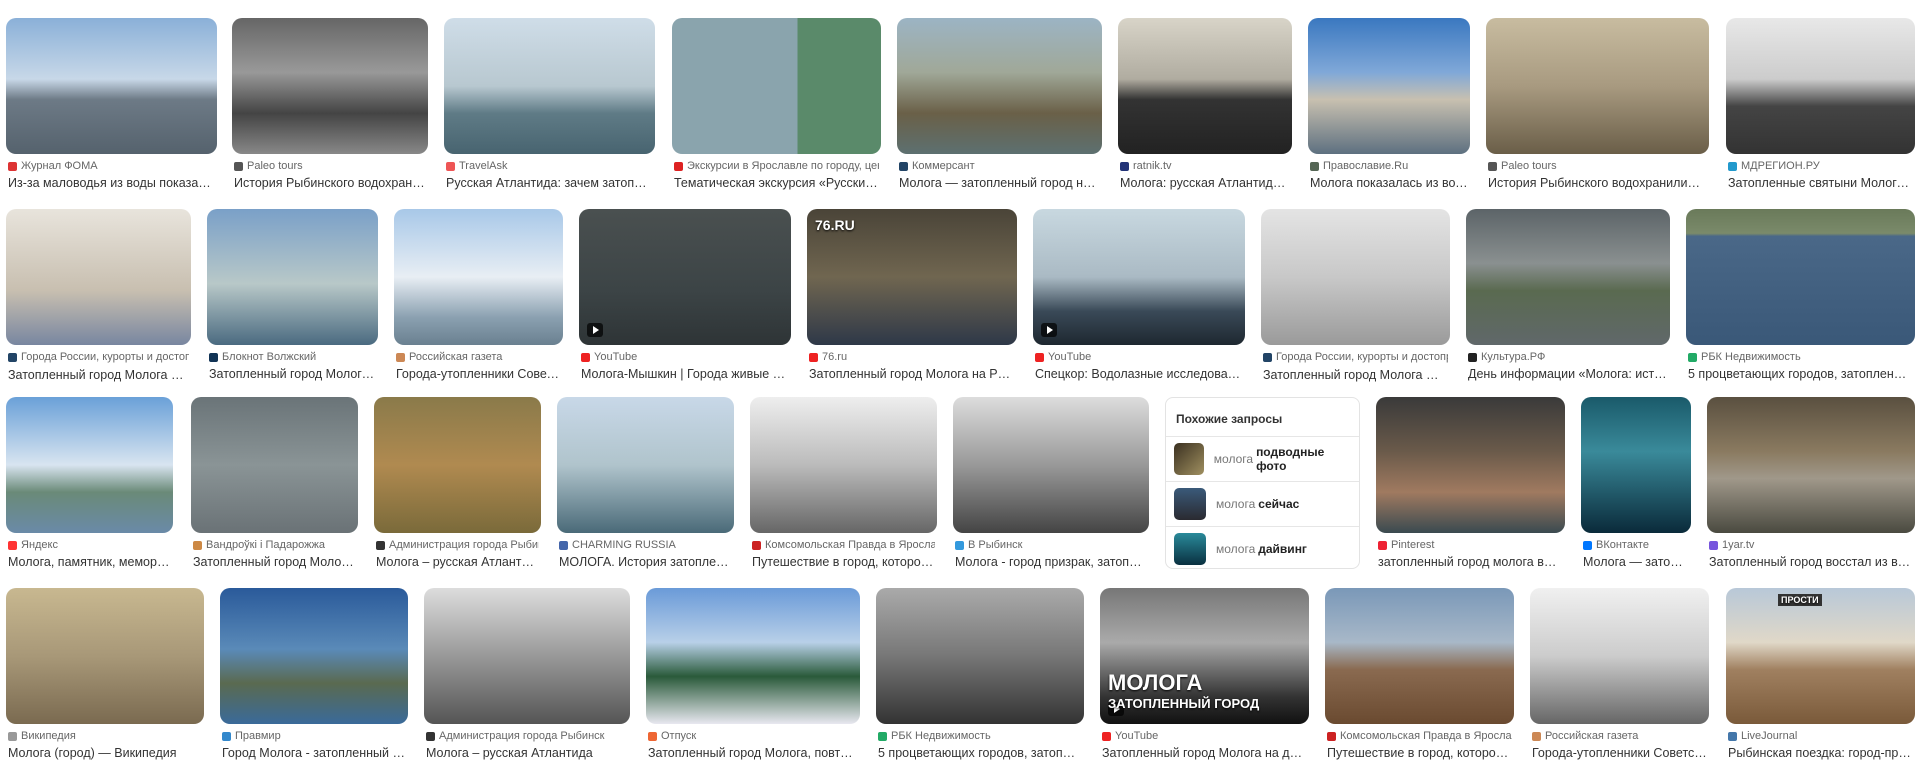 The width and height of the screenshot is (1920, 760). Describe the element at coordinates (1470, 545) in the screenshot. I see `result-source: Pinterest` at that location.